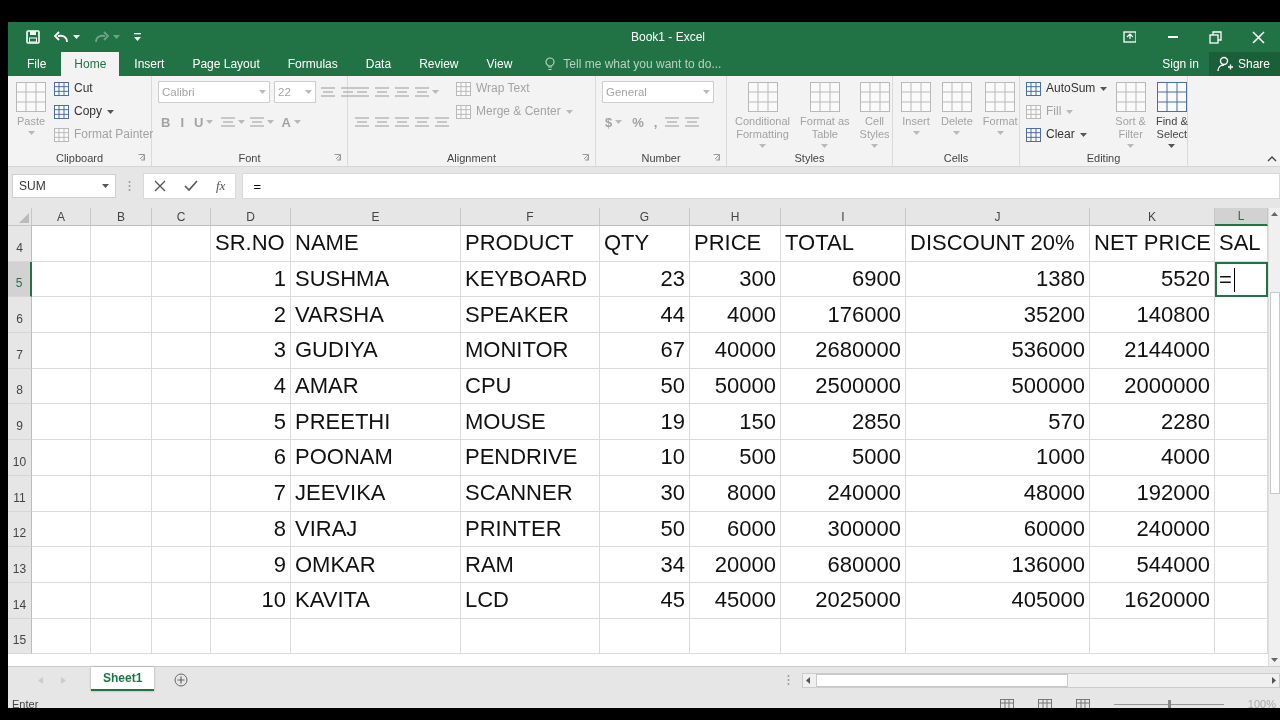 The image size is (1280, 720). I want to click on column-header: G, so click(645, 217).